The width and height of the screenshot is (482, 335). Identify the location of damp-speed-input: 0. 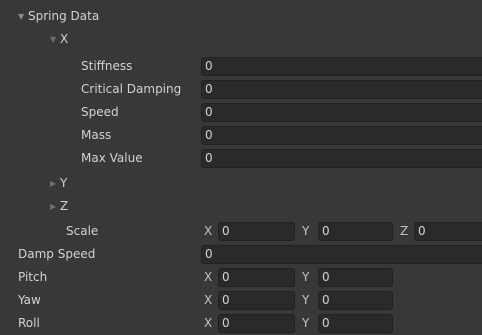
(341, 254).